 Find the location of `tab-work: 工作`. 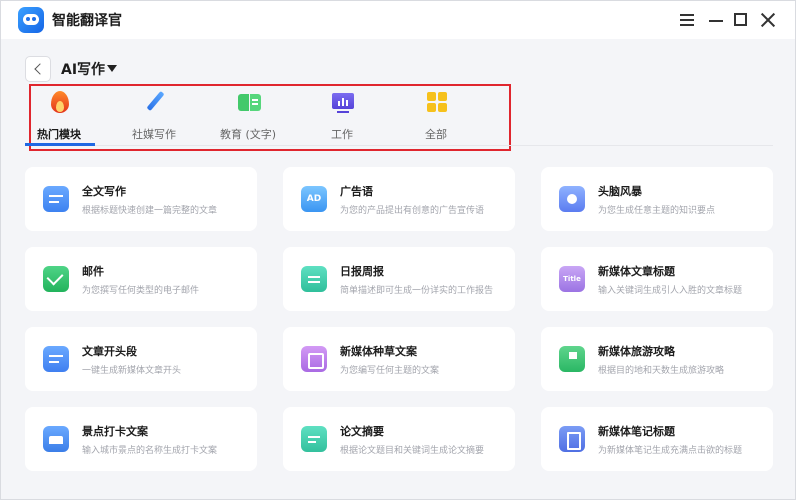

tab-work: 工作 is located at coordinates (342, 118).